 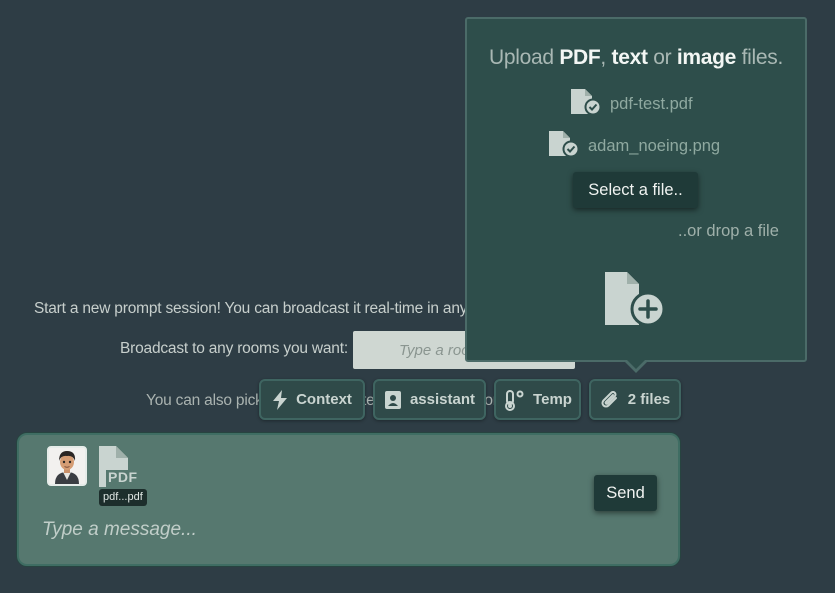 I want to click on thermometer-icon, so click(x=514, y=400).